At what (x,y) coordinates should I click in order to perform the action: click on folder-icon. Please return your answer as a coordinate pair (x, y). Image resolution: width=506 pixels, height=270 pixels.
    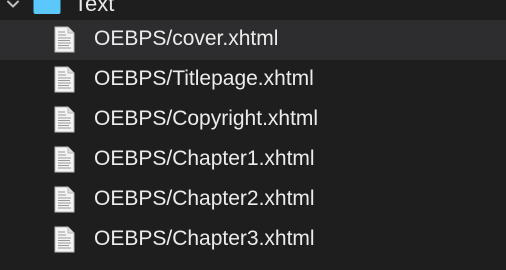
    Looking at the image, I should click on (47, 7).